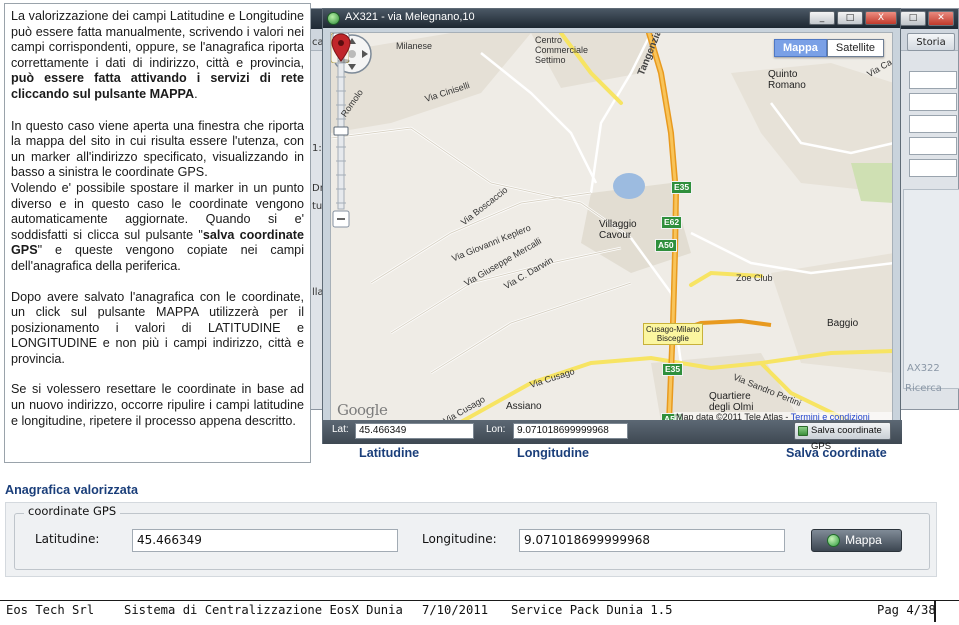 This screenshot has width=959, height=625. I want to click on mappa-button: Mappa, so click(856, 540).